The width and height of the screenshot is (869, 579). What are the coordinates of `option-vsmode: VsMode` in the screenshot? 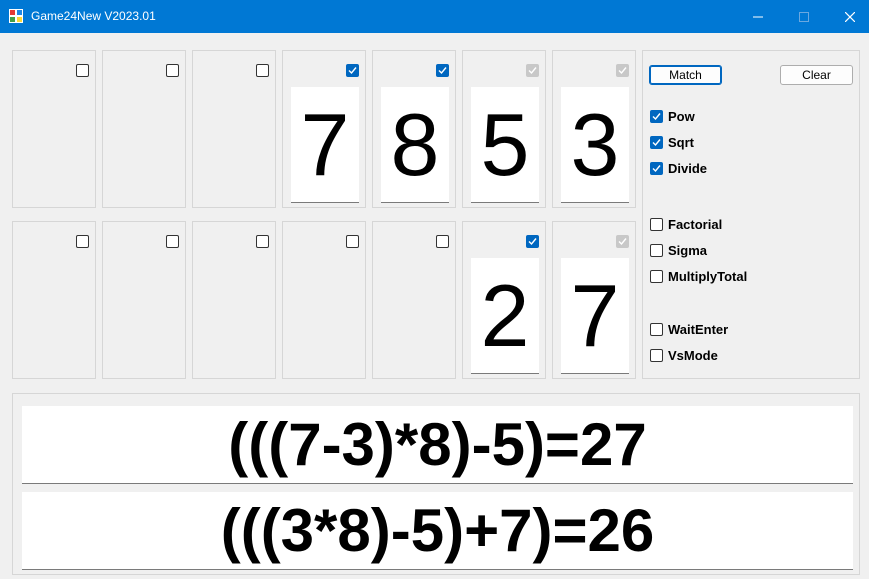 It's located at (684, 355).